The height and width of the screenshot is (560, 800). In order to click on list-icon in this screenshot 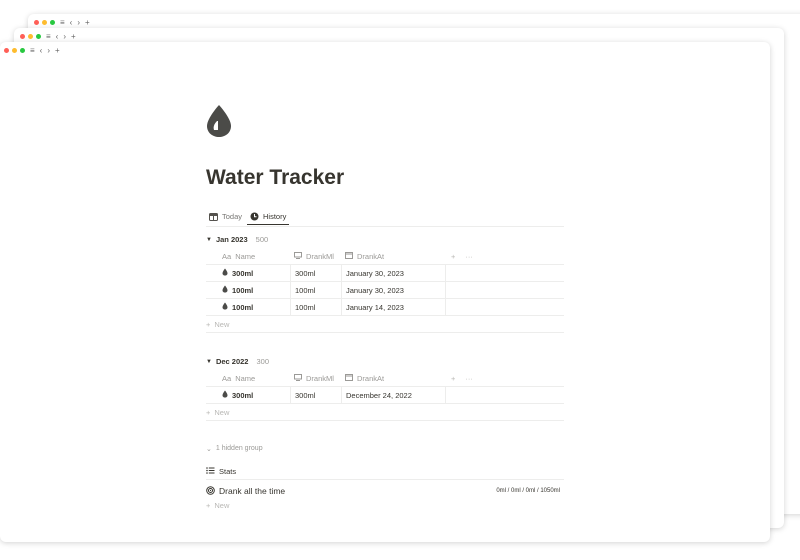, I will do `click(210, 471)`.